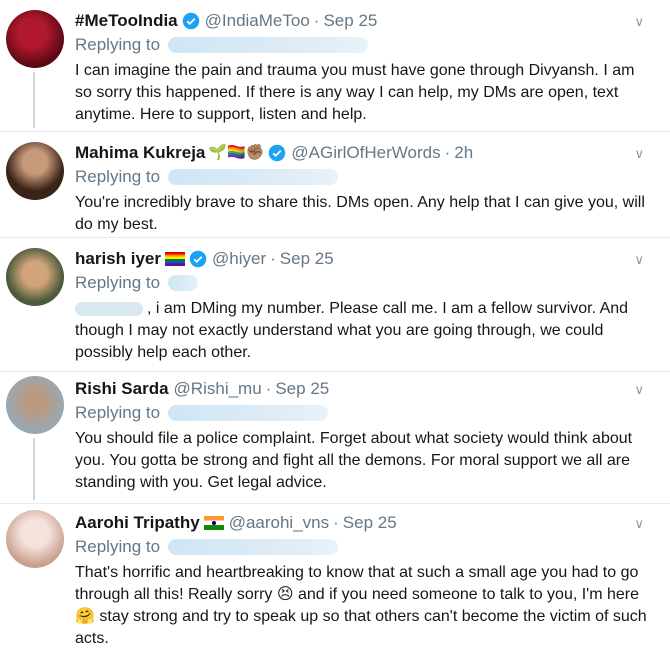 This screenshot has width=670, height=650. I want to click on user-handle: @IndiaMeToo, so click(257, 21).